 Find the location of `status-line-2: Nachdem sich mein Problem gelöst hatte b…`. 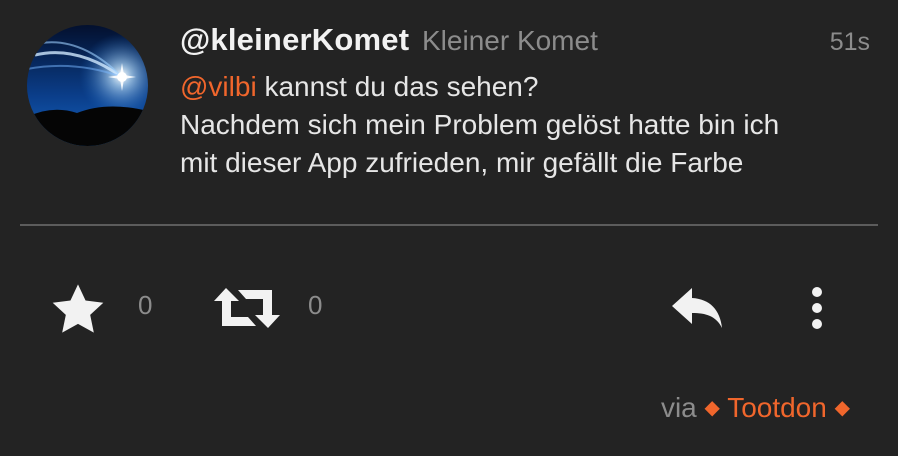

status-line-2: Nachdem sich mein Problem gelöst hatte b… is located at coordinates (480, 124).